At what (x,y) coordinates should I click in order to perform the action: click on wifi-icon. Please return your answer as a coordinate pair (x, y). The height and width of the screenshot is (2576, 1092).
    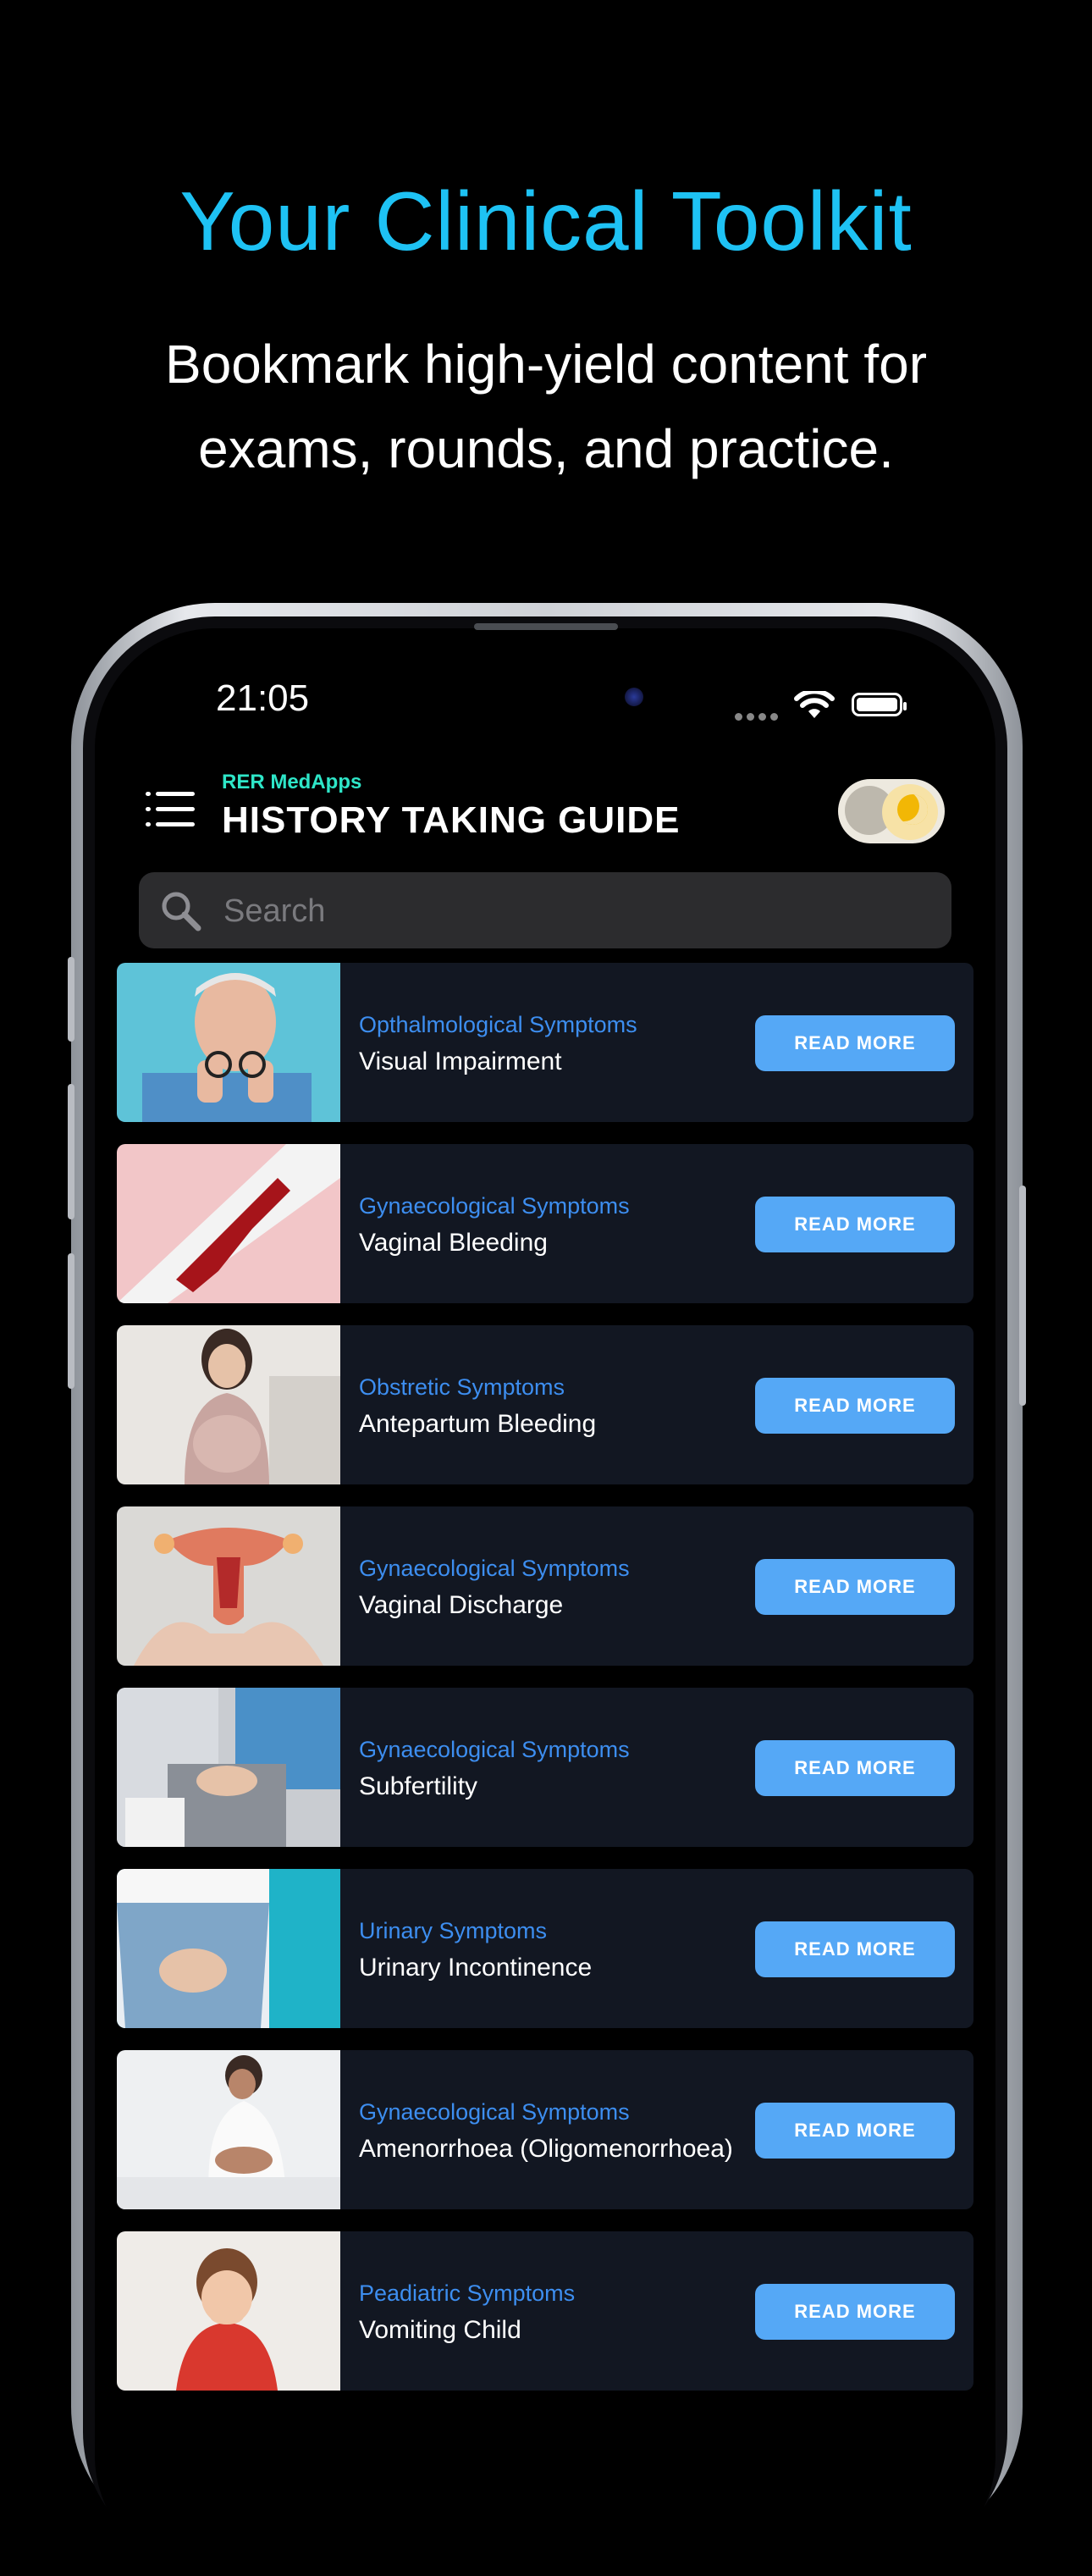
    Looking at the image, I should click on (815, 705).